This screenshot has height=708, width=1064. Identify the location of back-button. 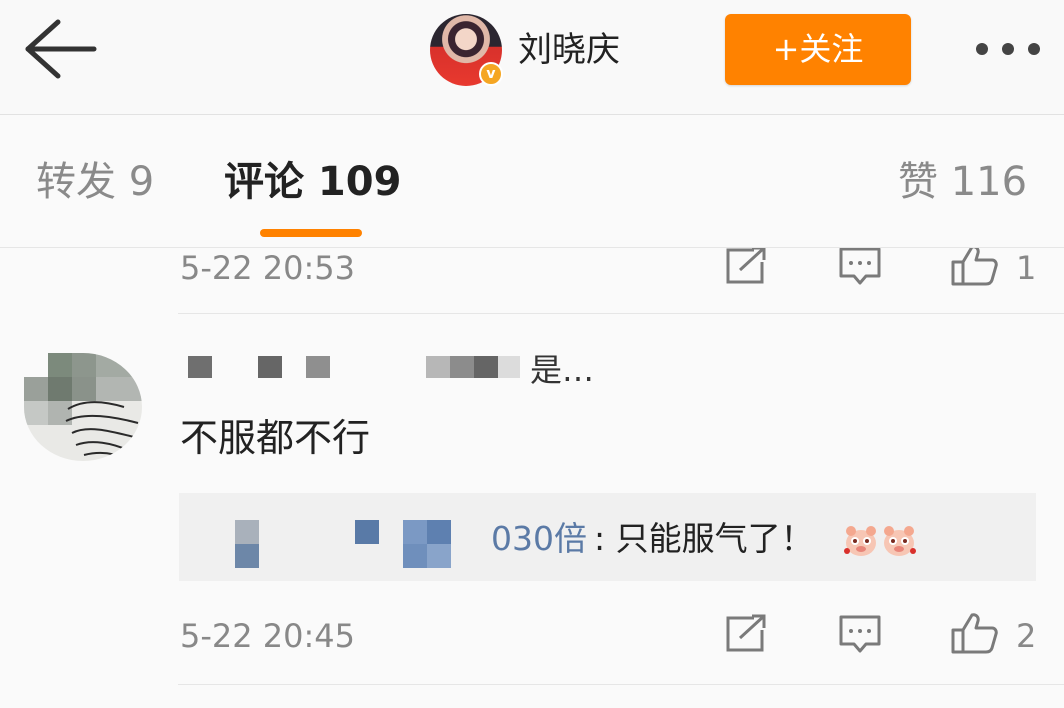
(59, 49).